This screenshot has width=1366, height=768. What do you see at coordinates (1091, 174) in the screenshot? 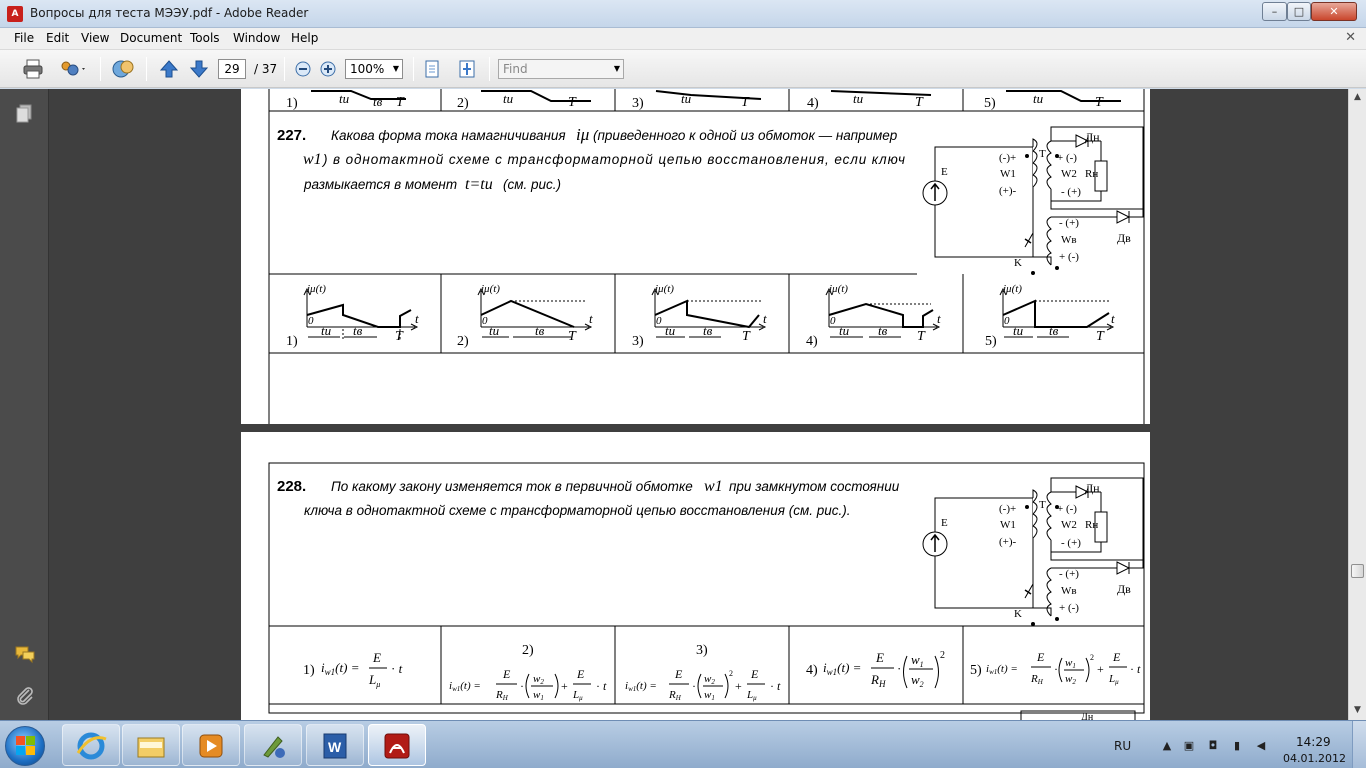
I see `circuit-Rn: Rн` at bounding box center [1091, 174].